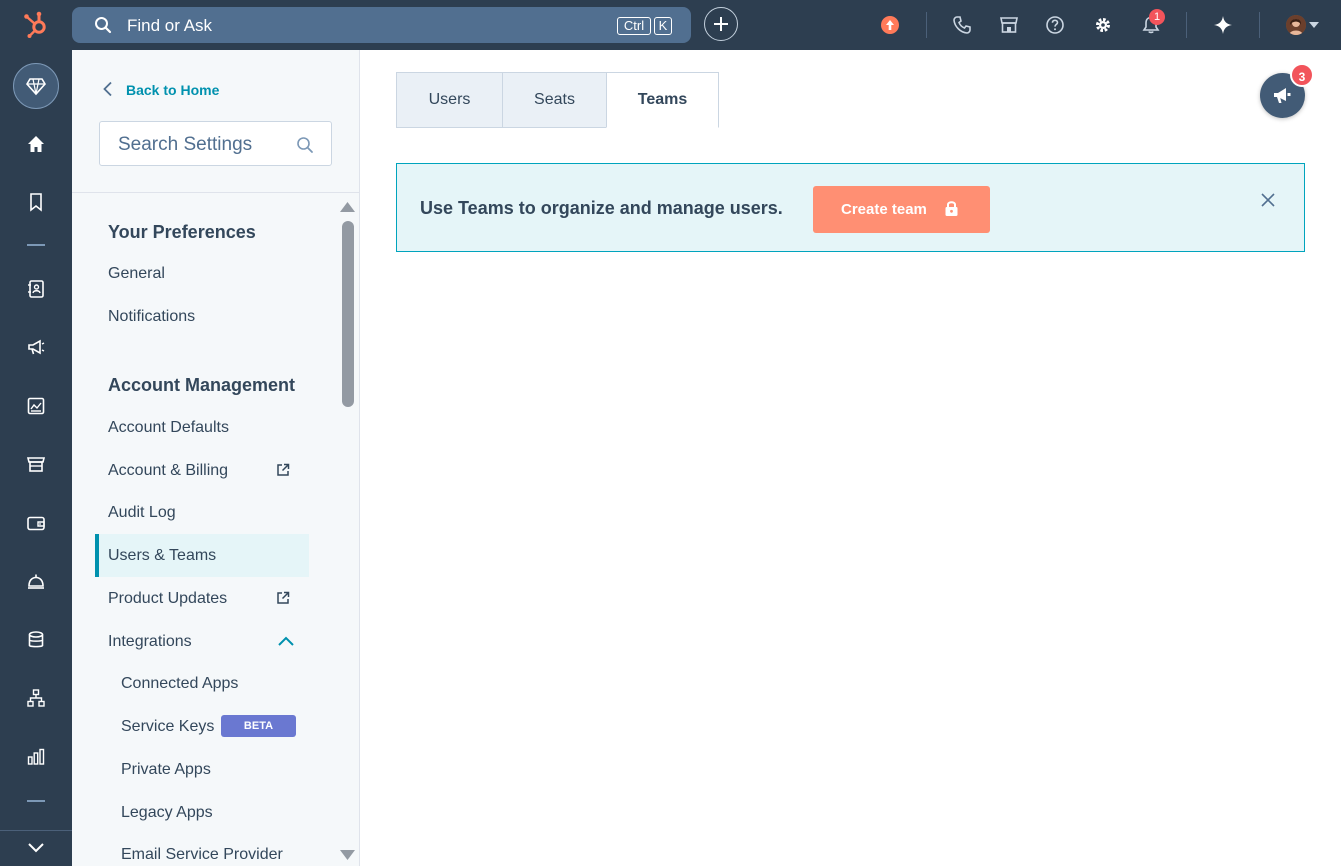 The image size is (1341, 867). I want to click on active-nav-indicator, so click(97, 555).